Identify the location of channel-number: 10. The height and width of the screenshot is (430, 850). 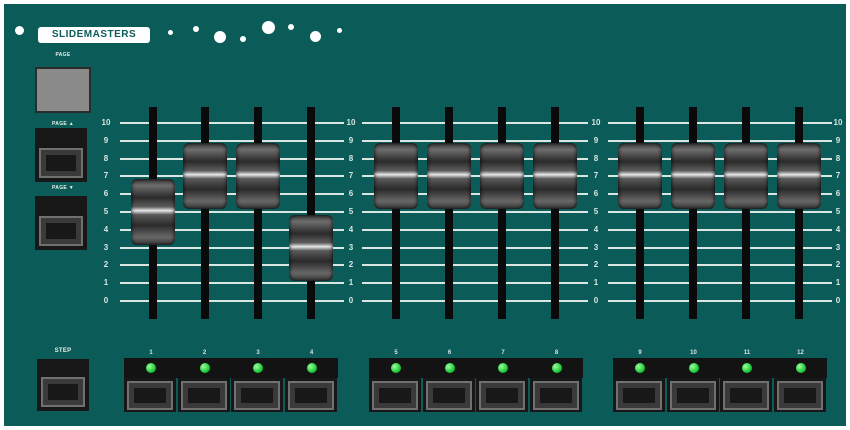
(693, 353).